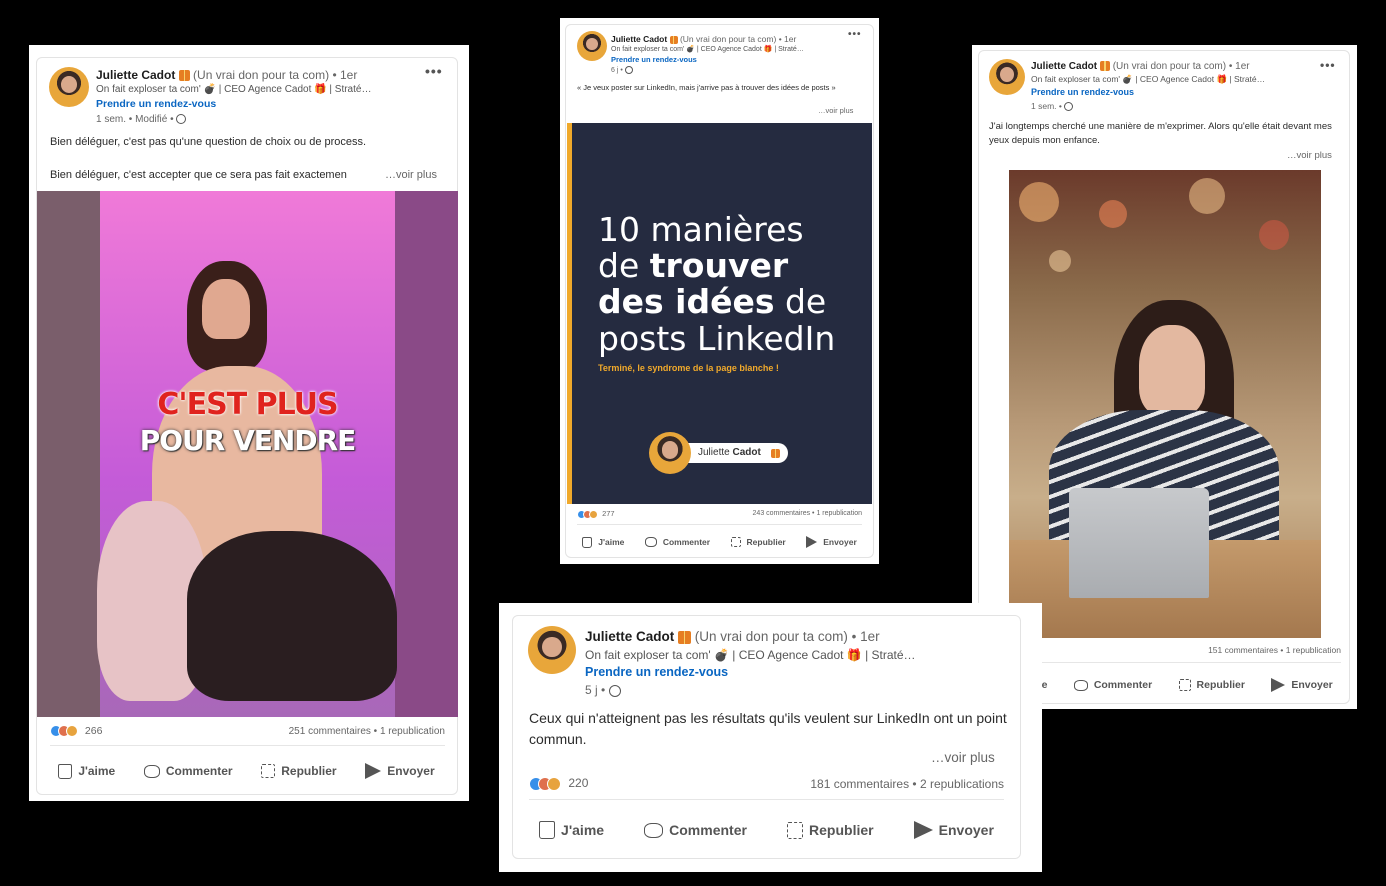 Image resolution: width=1386 pixels, height=886 pixels. Describe the element at coordinates (337, 731) in the screenshot. I see `comments-reposts-count: 251 commentaires • 1 republication` at that location.